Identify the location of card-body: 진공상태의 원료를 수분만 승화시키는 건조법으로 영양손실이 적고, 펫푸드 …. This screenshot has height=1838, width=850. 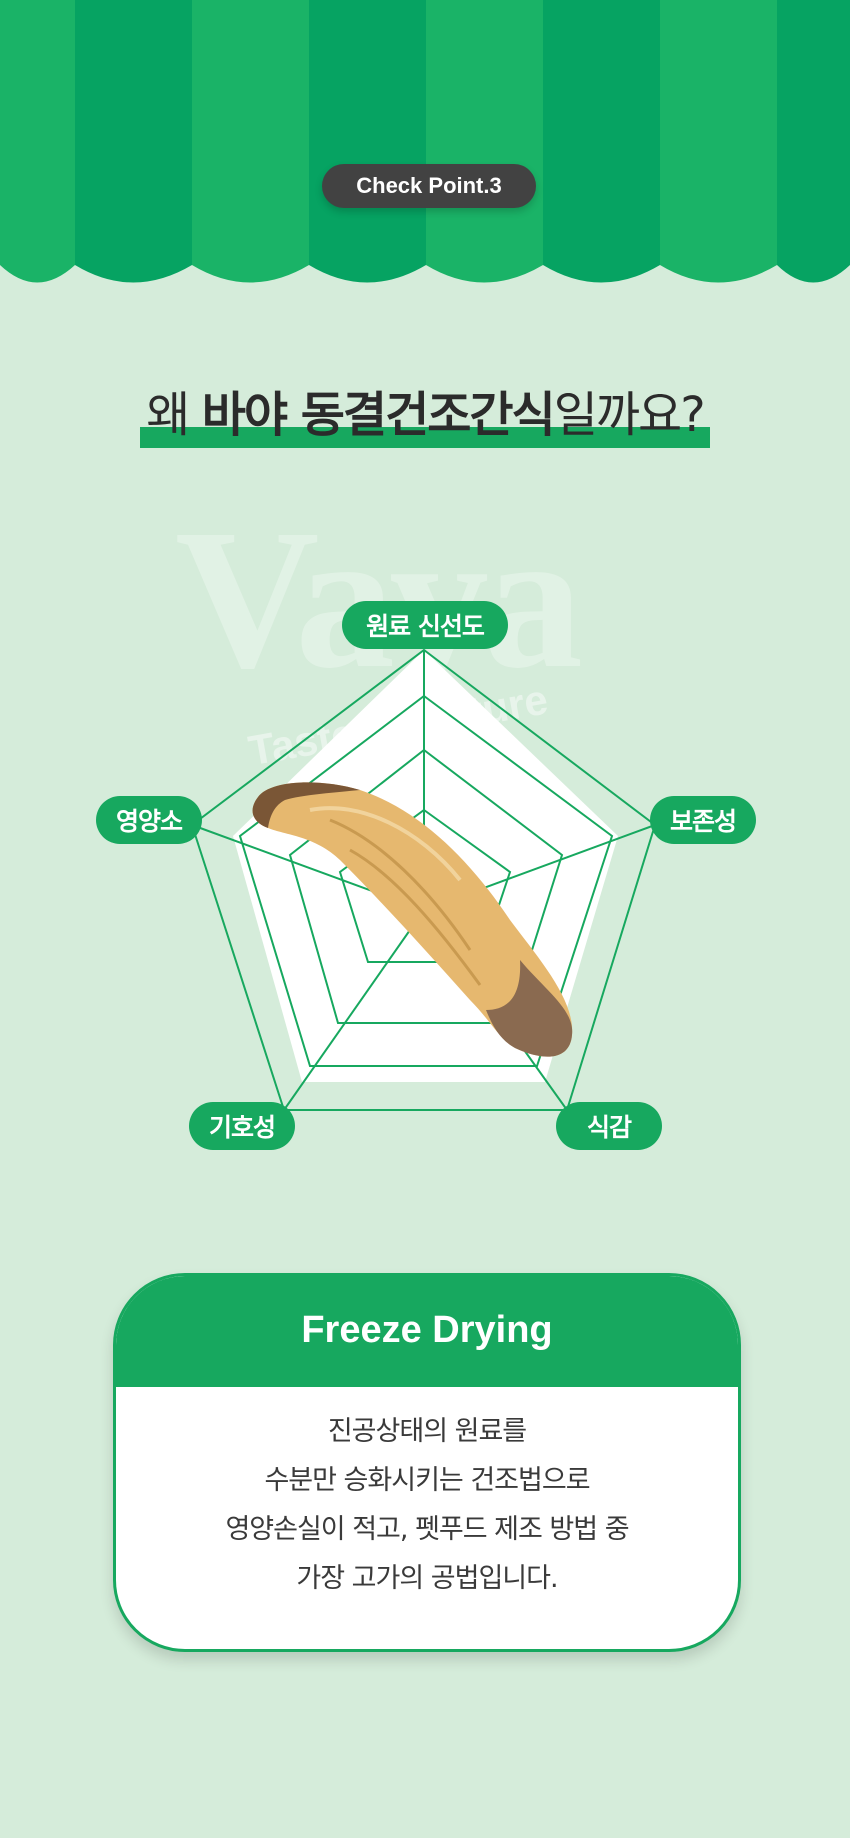
(427, 1495).